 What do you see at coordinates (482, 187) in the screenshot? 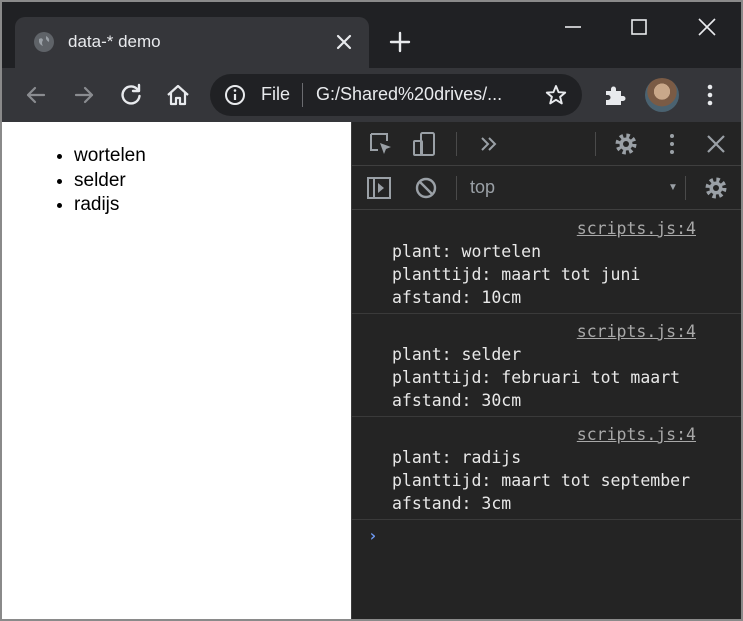
I see `context-selector: top` at bounding box center [482, 187].